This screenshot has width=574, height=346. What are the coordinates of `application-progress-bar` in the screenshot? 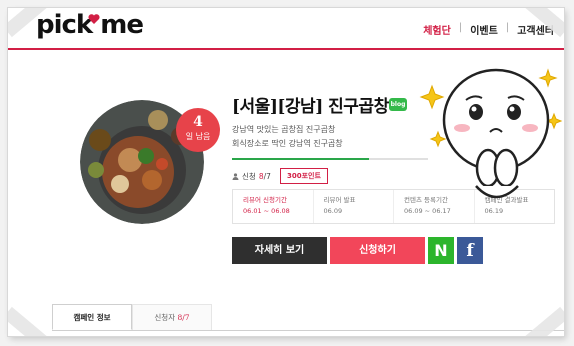 It's located at (330, 159).